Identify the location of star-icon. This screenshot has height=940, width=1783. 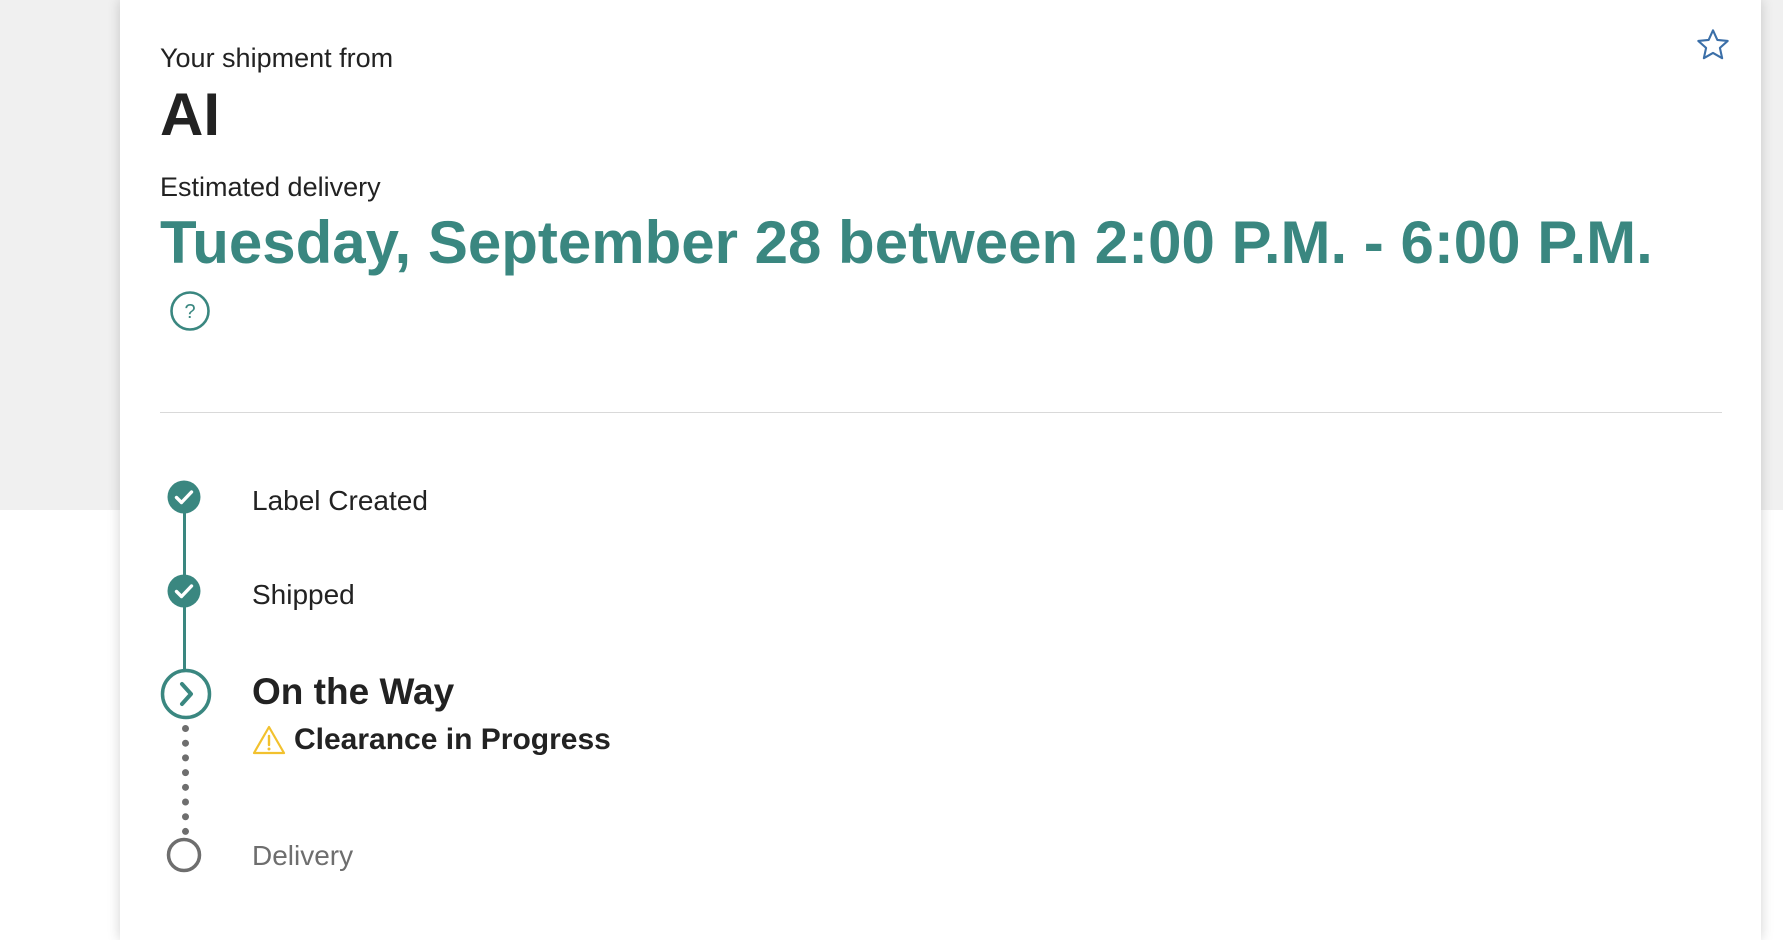
(1713, 45).